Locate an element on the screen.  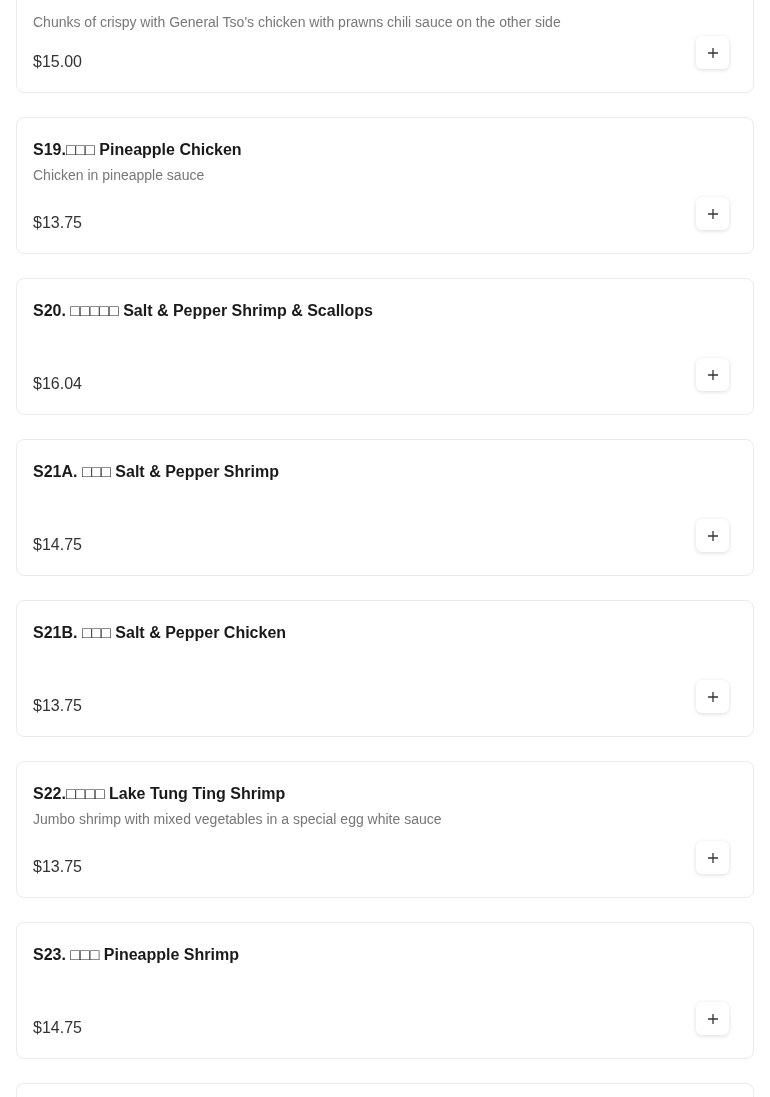
item-name: S22.□□□□ Lake Tung Ting Shrimp is located at coordinates (160, 794).